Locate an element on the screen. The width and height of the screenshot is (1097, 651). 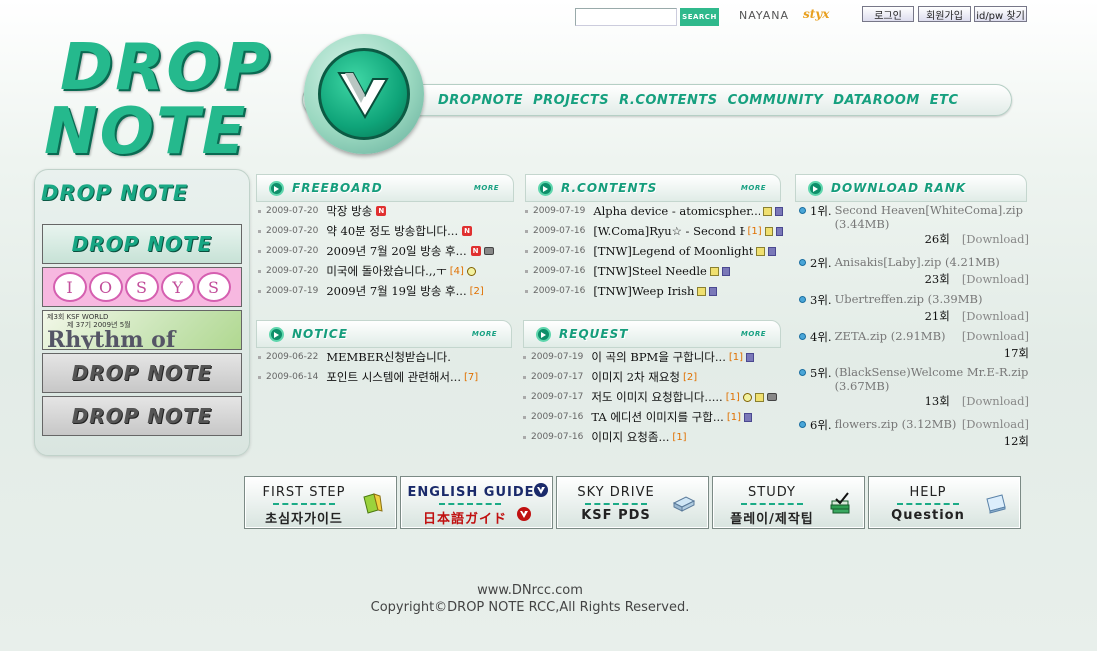
post-title: MEMBER신청받습니다. is located at coordinates (388, 357).